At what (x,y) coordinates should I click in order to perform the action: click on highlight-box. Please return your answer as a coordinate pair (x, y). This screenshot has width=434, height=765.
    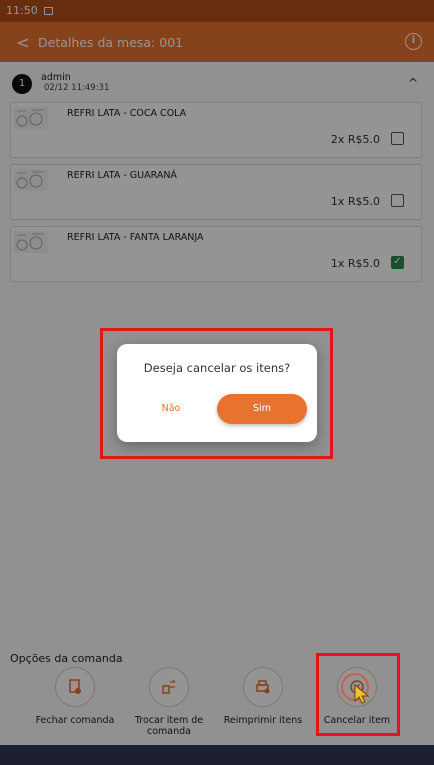
    Looking at the image, I should click on (216, 393).